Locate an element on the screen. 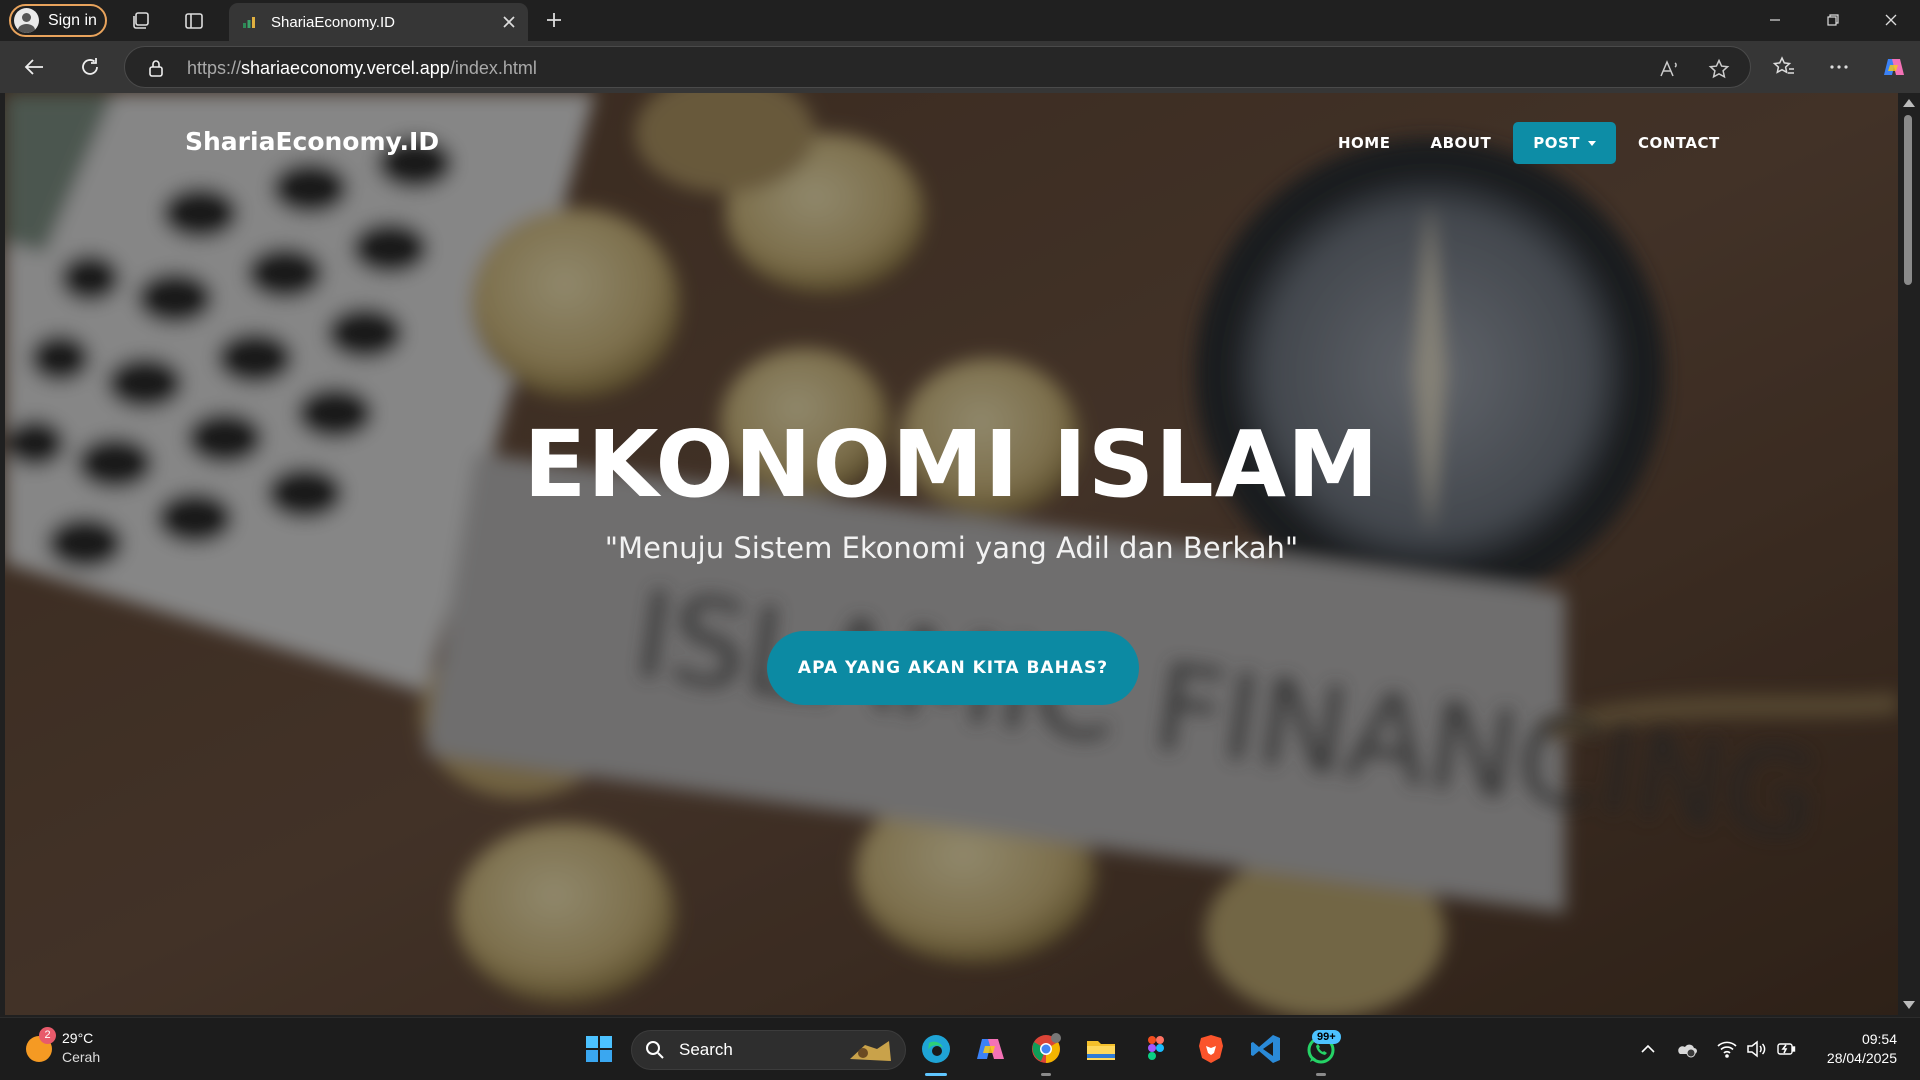  weather-badge: 2 is located at coordinates (47, 1035).